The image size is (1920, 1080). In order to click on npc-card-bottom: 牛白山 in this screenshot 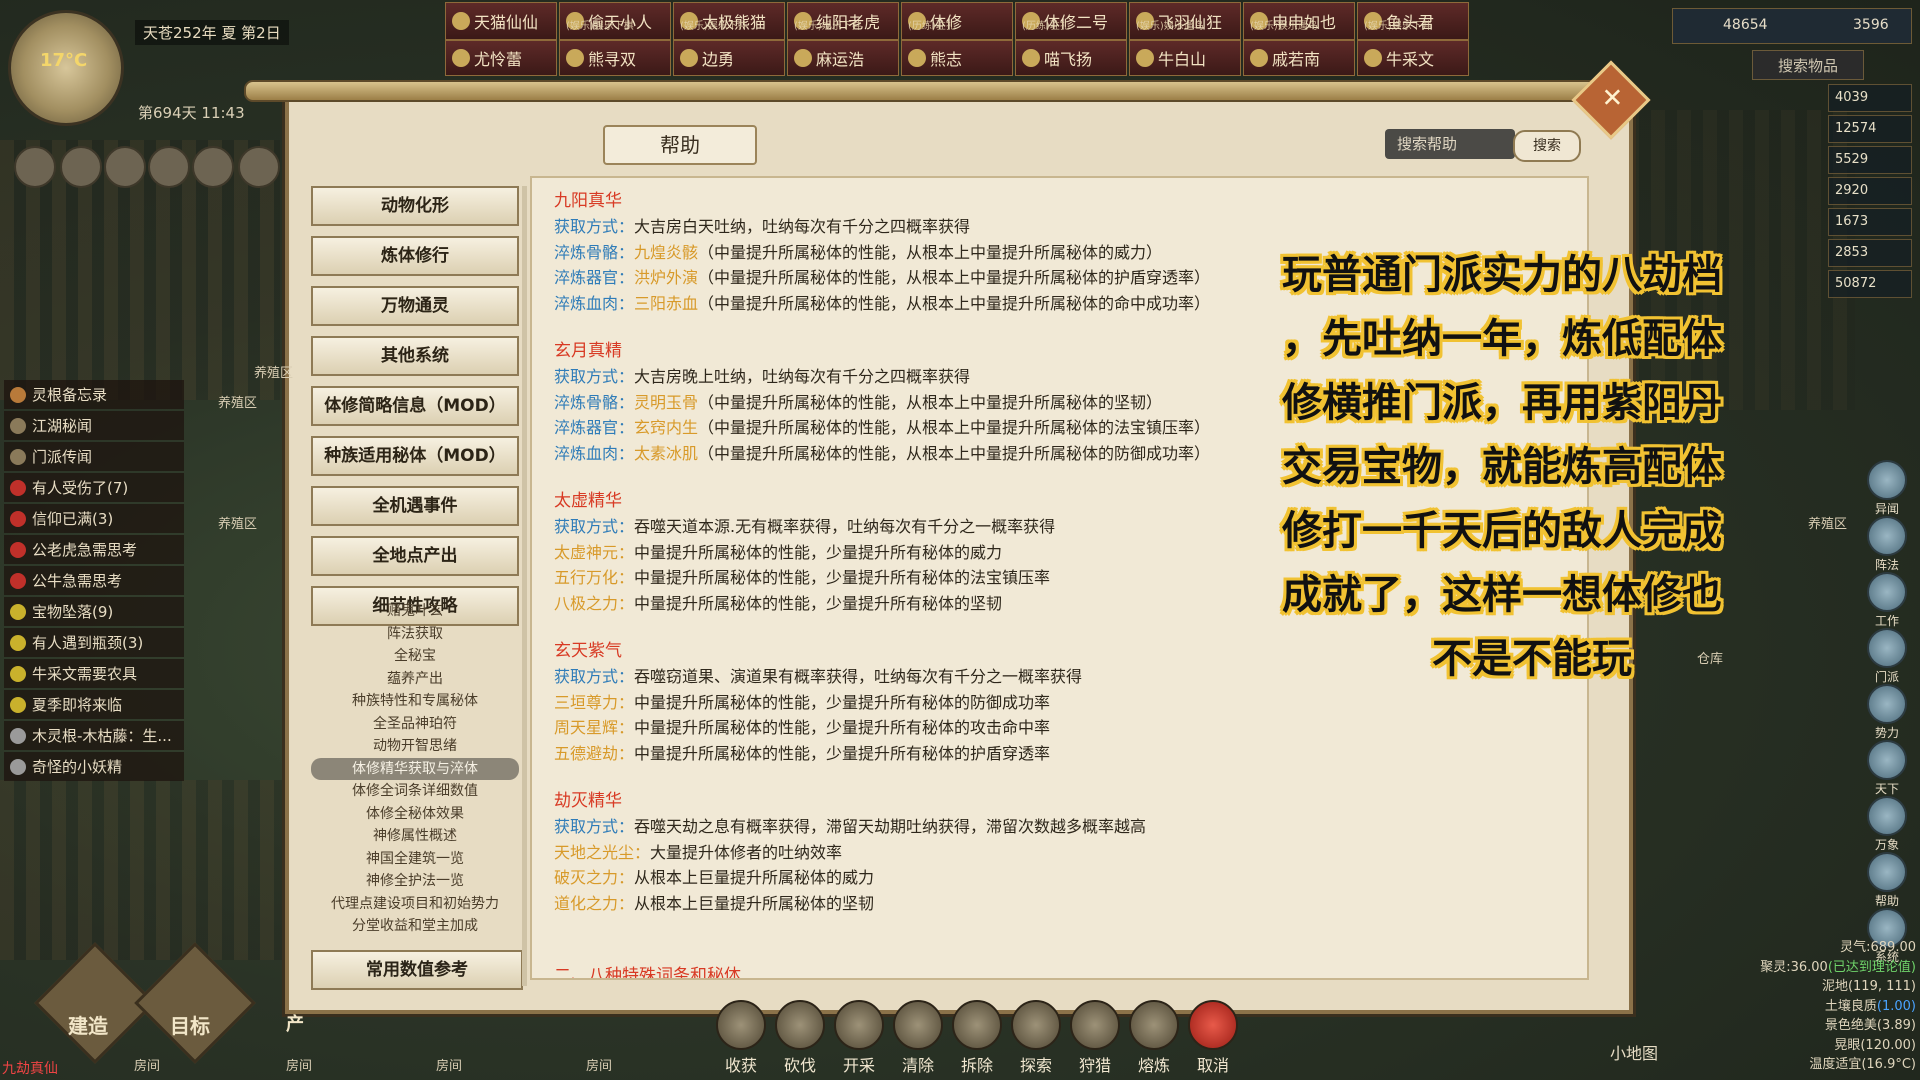, I will do `click(1185, 58)`.